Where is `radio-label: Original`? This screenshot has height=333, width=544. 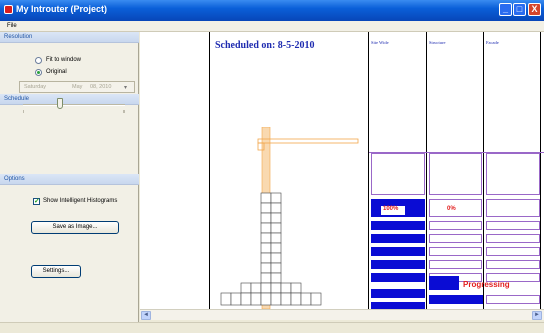
radio-label: Original is located at coordinates (56, 72).